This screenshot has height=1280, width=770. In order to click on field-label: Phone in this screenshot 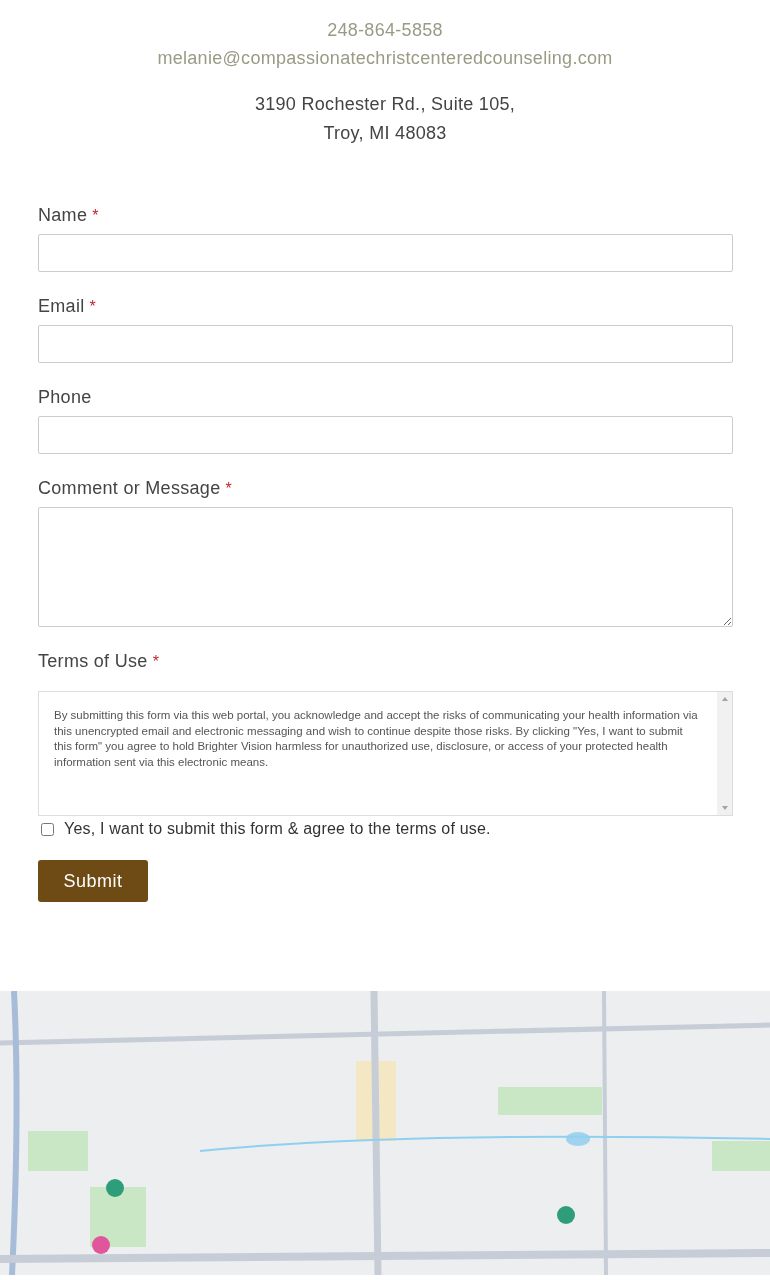, I will do `click(65, 397)`.